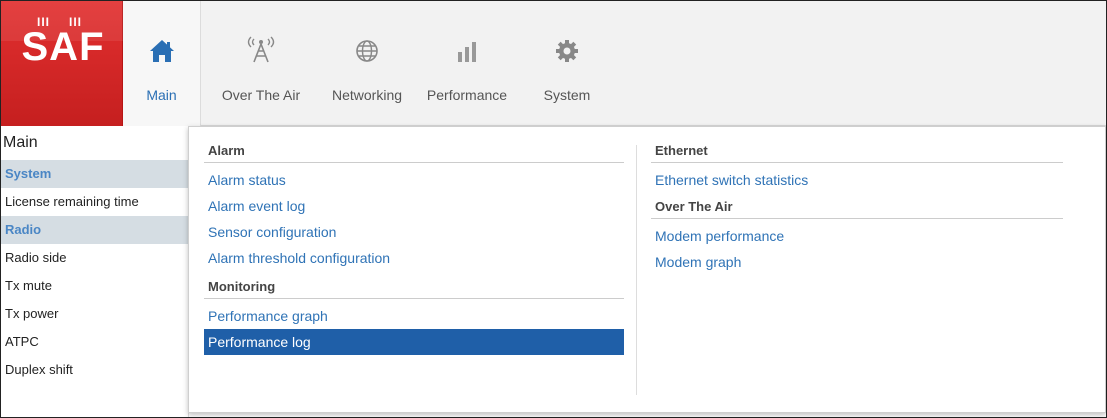 The height and width of the screenshot is (418, 1107). What do you see at coordinates (636, 270) in the screenshot?
I see `column-divider` at bounding box center [636, 270].